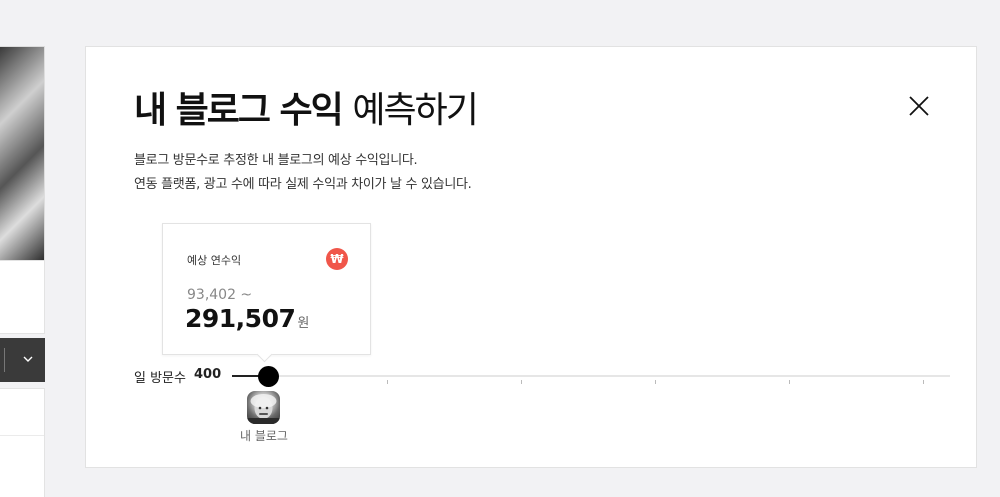 The image size is (1000, 497). Describe the element at coordinates (4, 360) in the screenshot. I see `dropdown-divider` at that location.